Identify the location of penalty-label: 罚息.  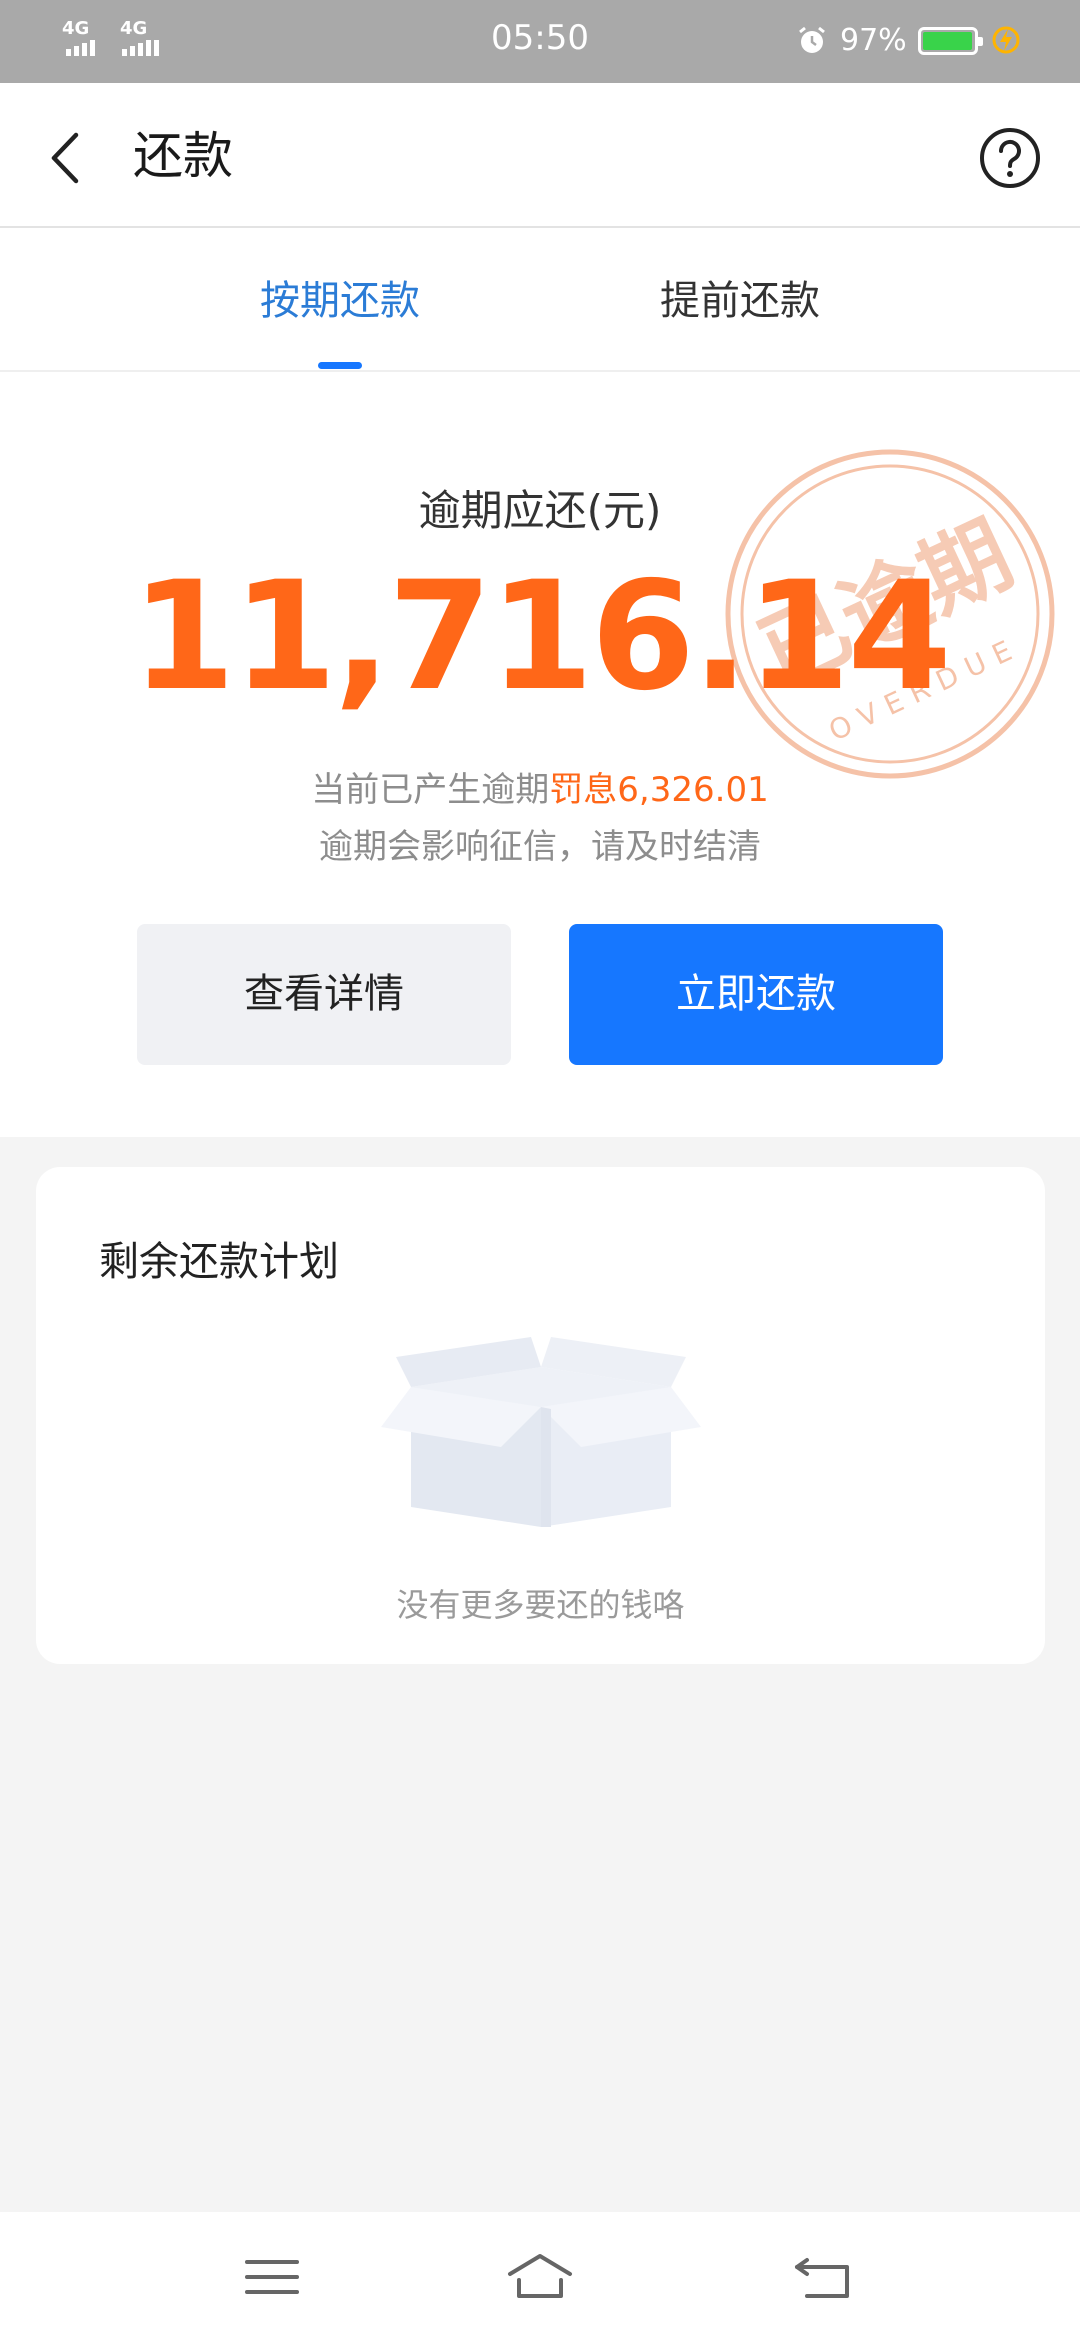
(583, 790).